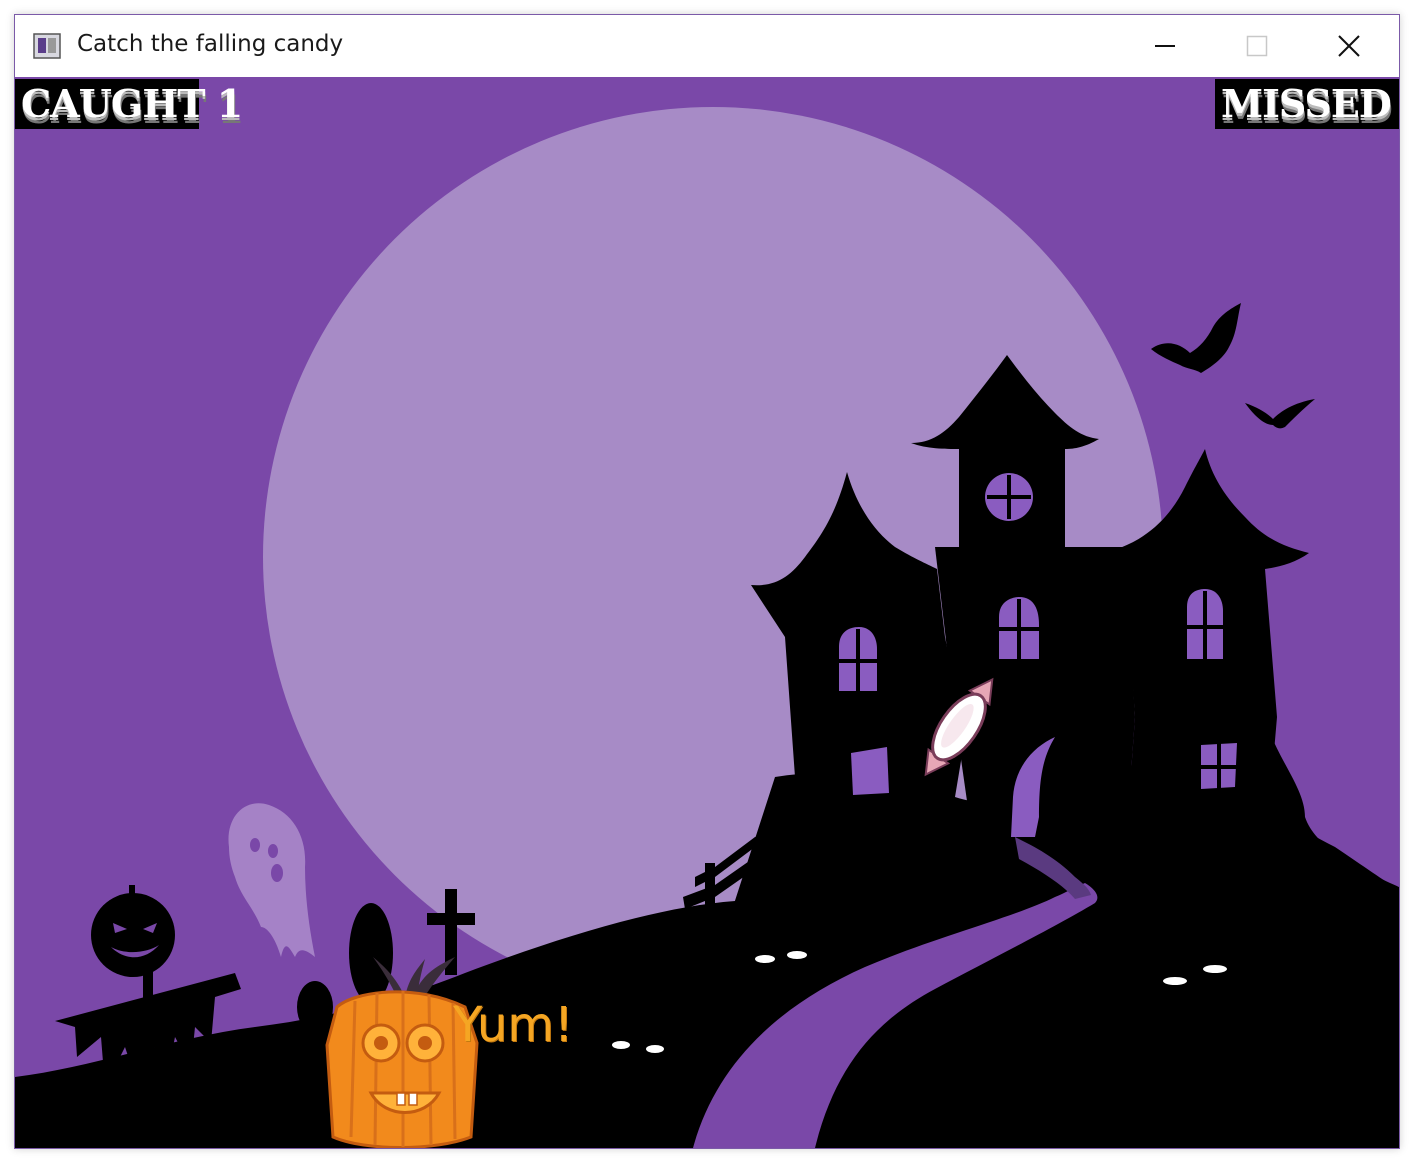 This screenshot has width=1418, height=1167. Describe the element at coordinates (129, 104) in the screenshot. I see `caught-counter: CAUGHT 1` at that location.